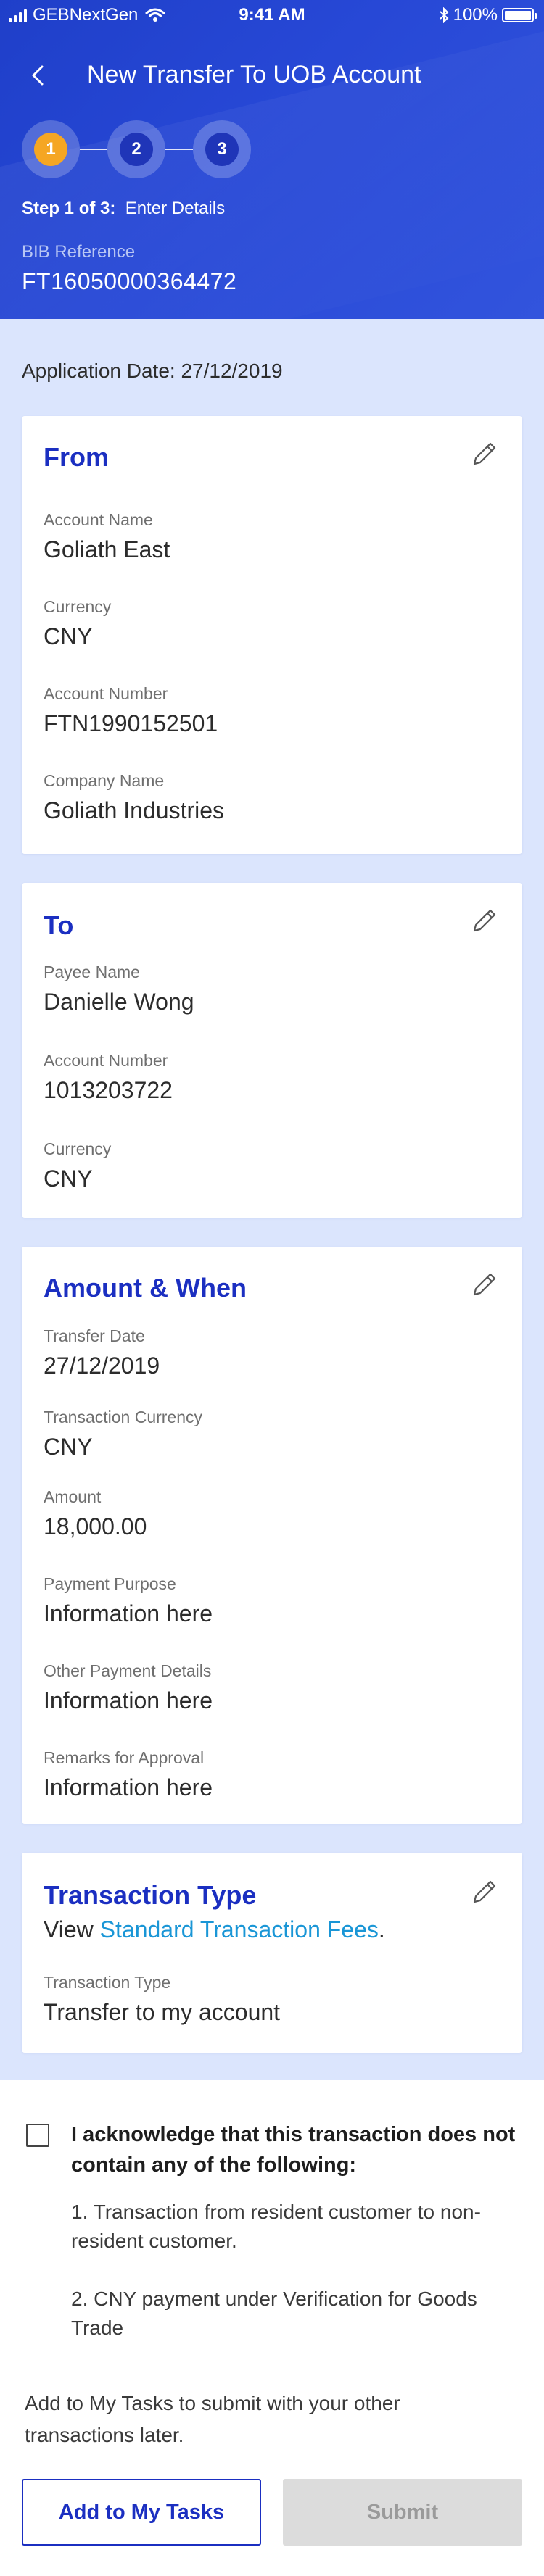  I want to click on standard-fees-link: Standard Transaction Fees, so click(240, 1929).